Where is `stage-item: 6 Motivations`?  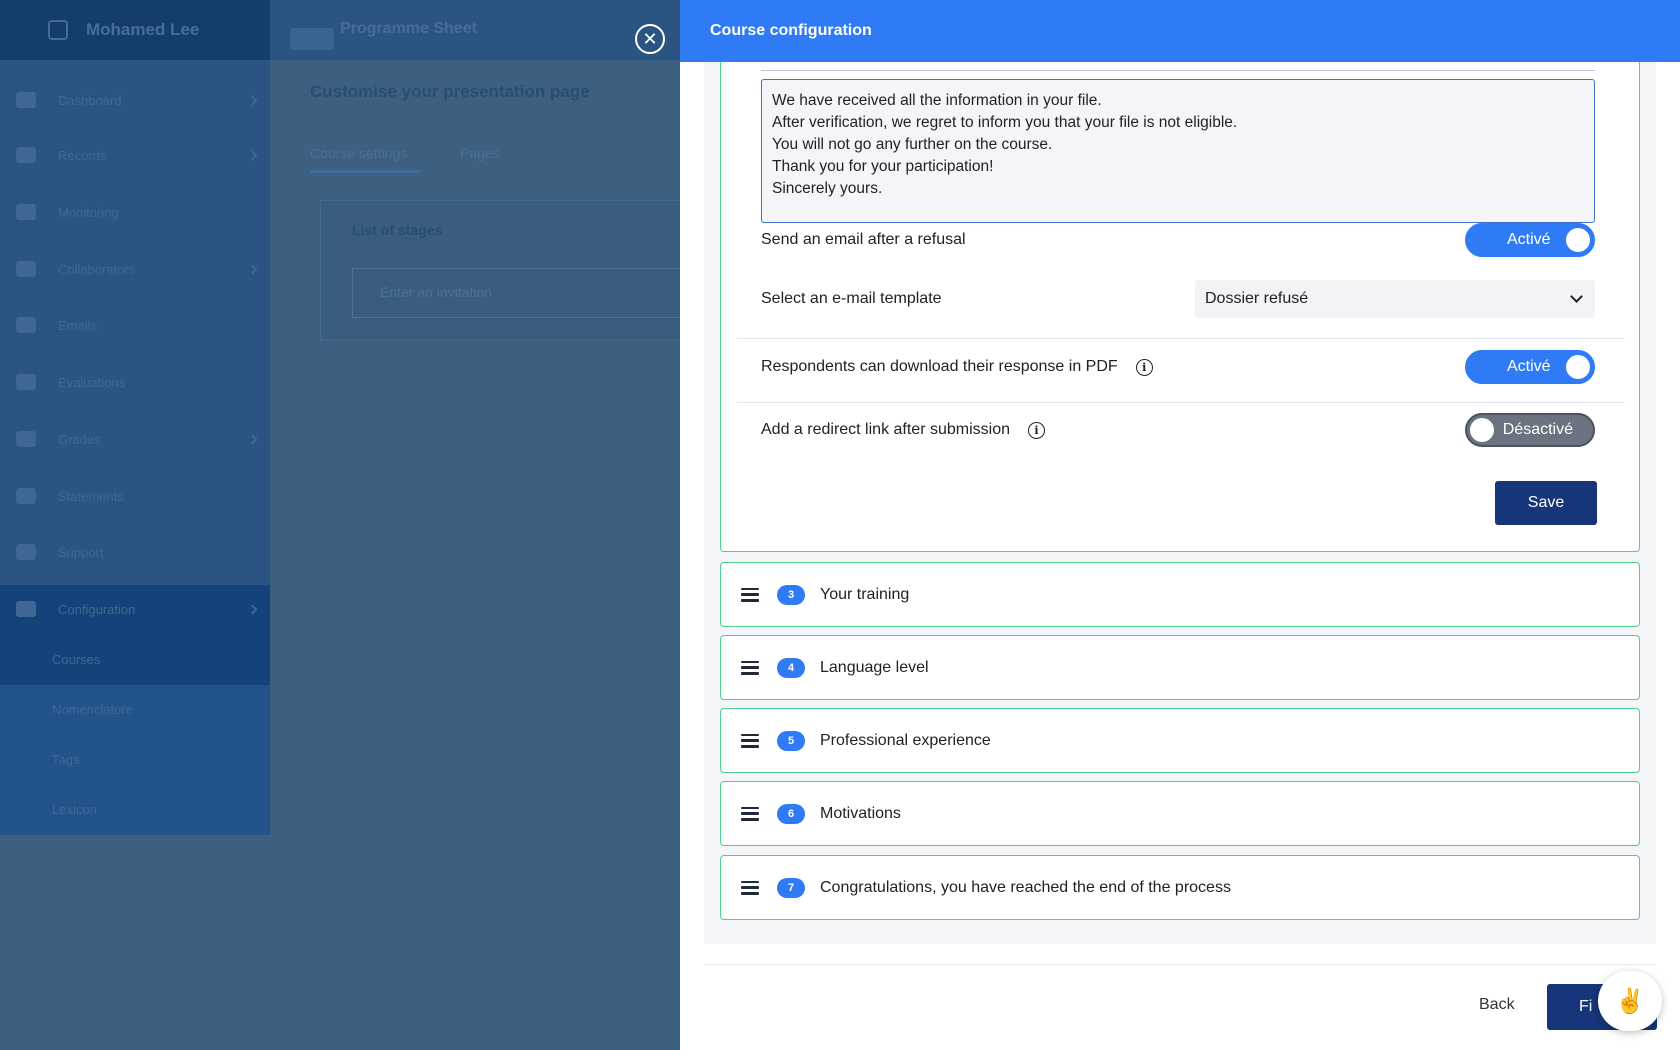 stage-item: 6 Motivations is located at coordinates (1180, 813).